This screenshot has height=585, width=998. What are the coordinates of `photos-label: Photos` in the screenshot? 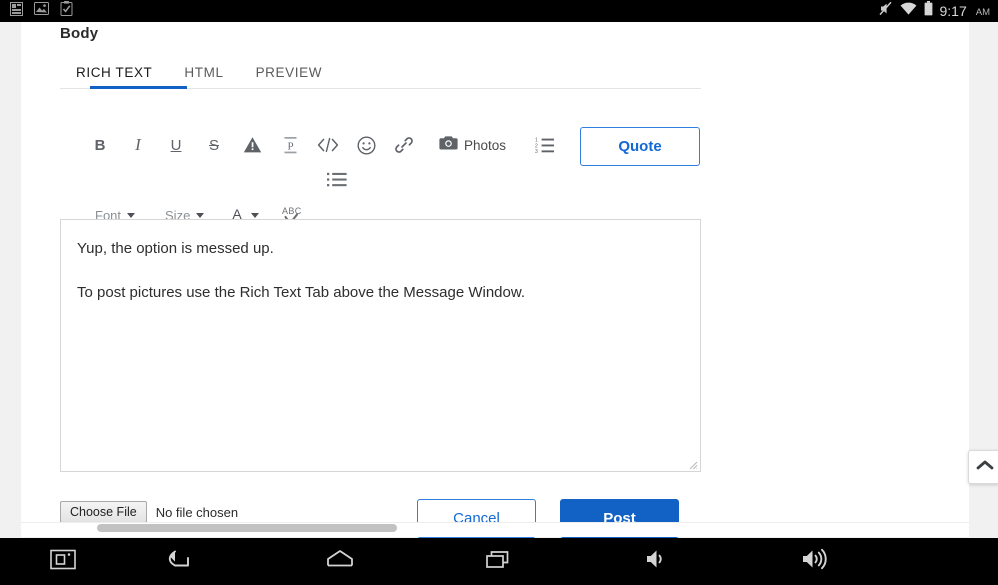 It's located at (485, 145).